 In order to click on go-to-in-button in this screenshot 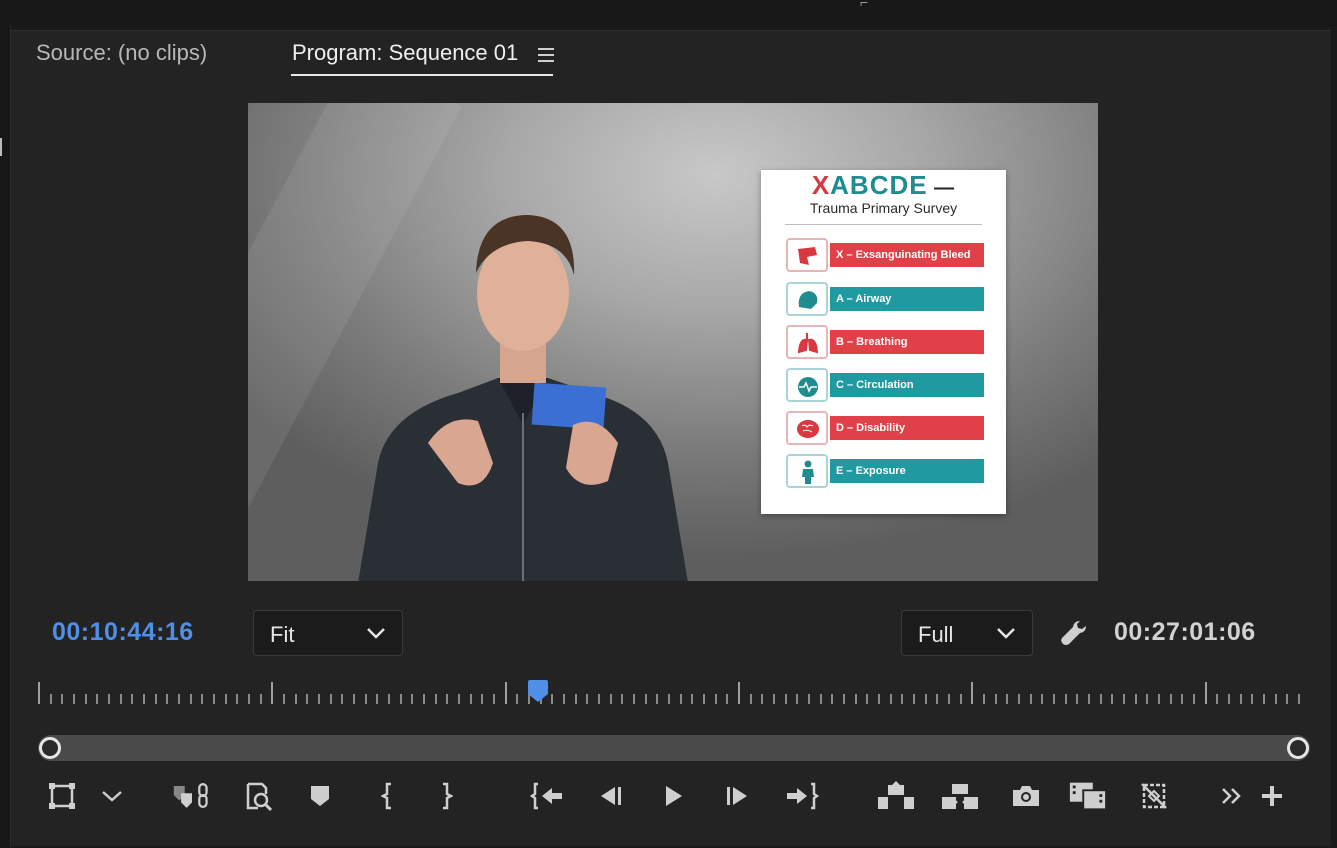, I will do `click(547, 796)`.